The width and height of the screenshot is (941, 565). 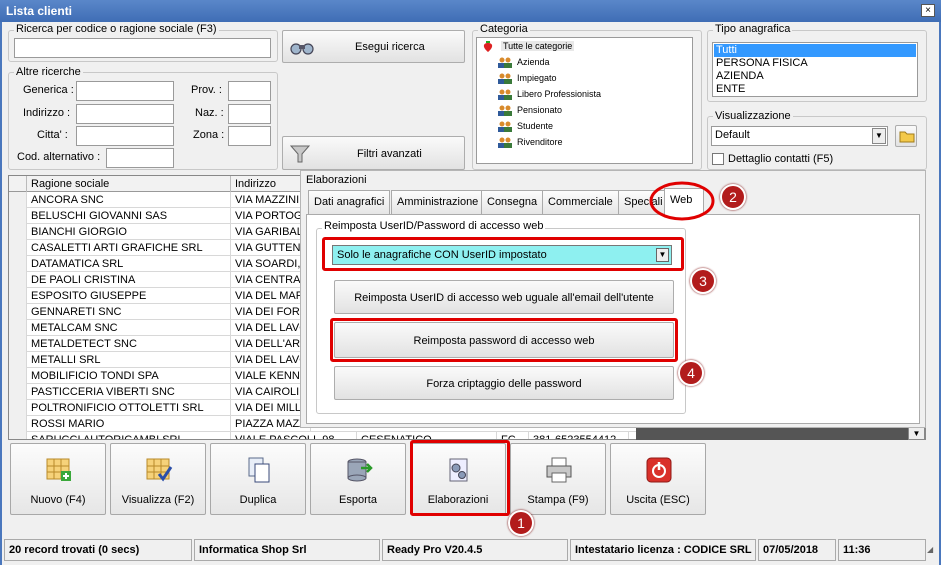 I want to click on citta-input, so click(x=125, y=136).